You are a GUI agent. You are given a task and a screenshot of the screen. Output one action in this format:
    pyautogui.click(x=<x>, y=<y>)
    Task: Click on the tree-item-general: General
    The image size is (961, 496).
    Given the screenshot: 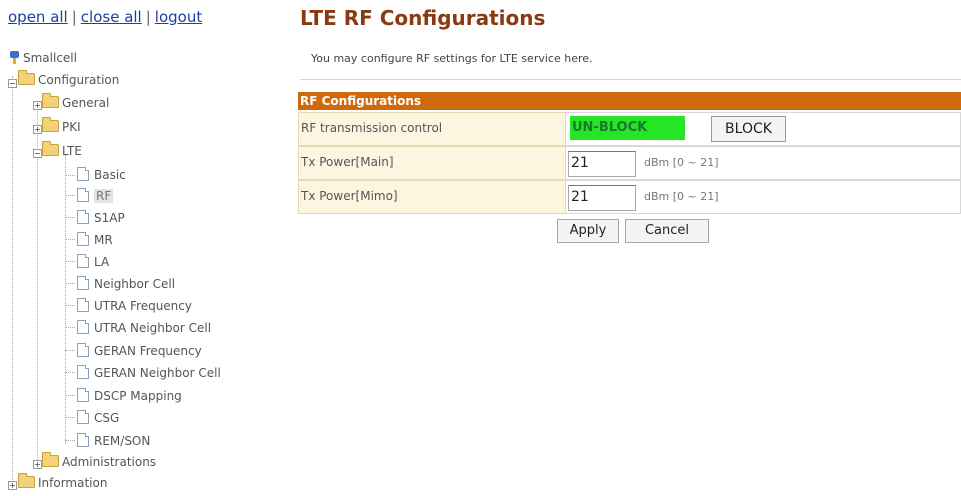 What is the action you would take?
    pyautogui.click(x=76, y=102)
    